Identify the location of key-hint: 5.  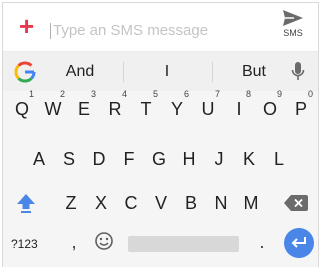
(155, 94).